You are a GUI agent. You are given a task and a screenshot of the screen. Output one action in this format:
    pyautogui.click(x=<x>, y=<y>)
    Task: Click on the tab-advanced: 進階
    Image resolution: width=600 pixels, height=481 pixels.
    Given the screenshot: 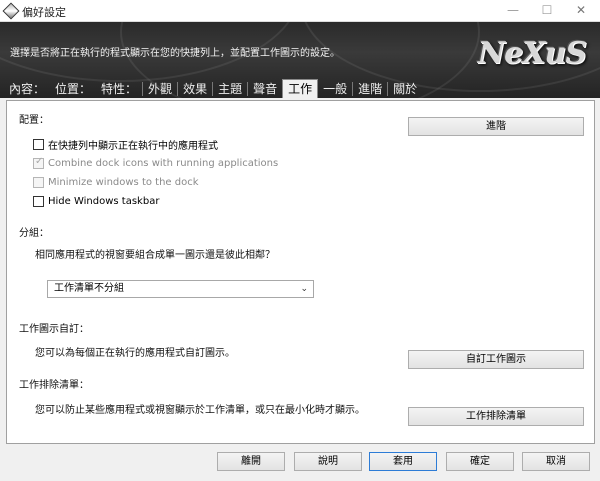 What is the action you would take?
    pyautogui.click(x=370, y=89)
    